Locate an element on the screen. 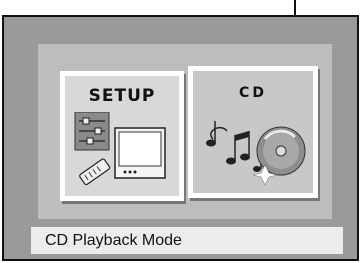 This screenshot has width=361, height=263. cd-icon is located at coordinates (254, 151).